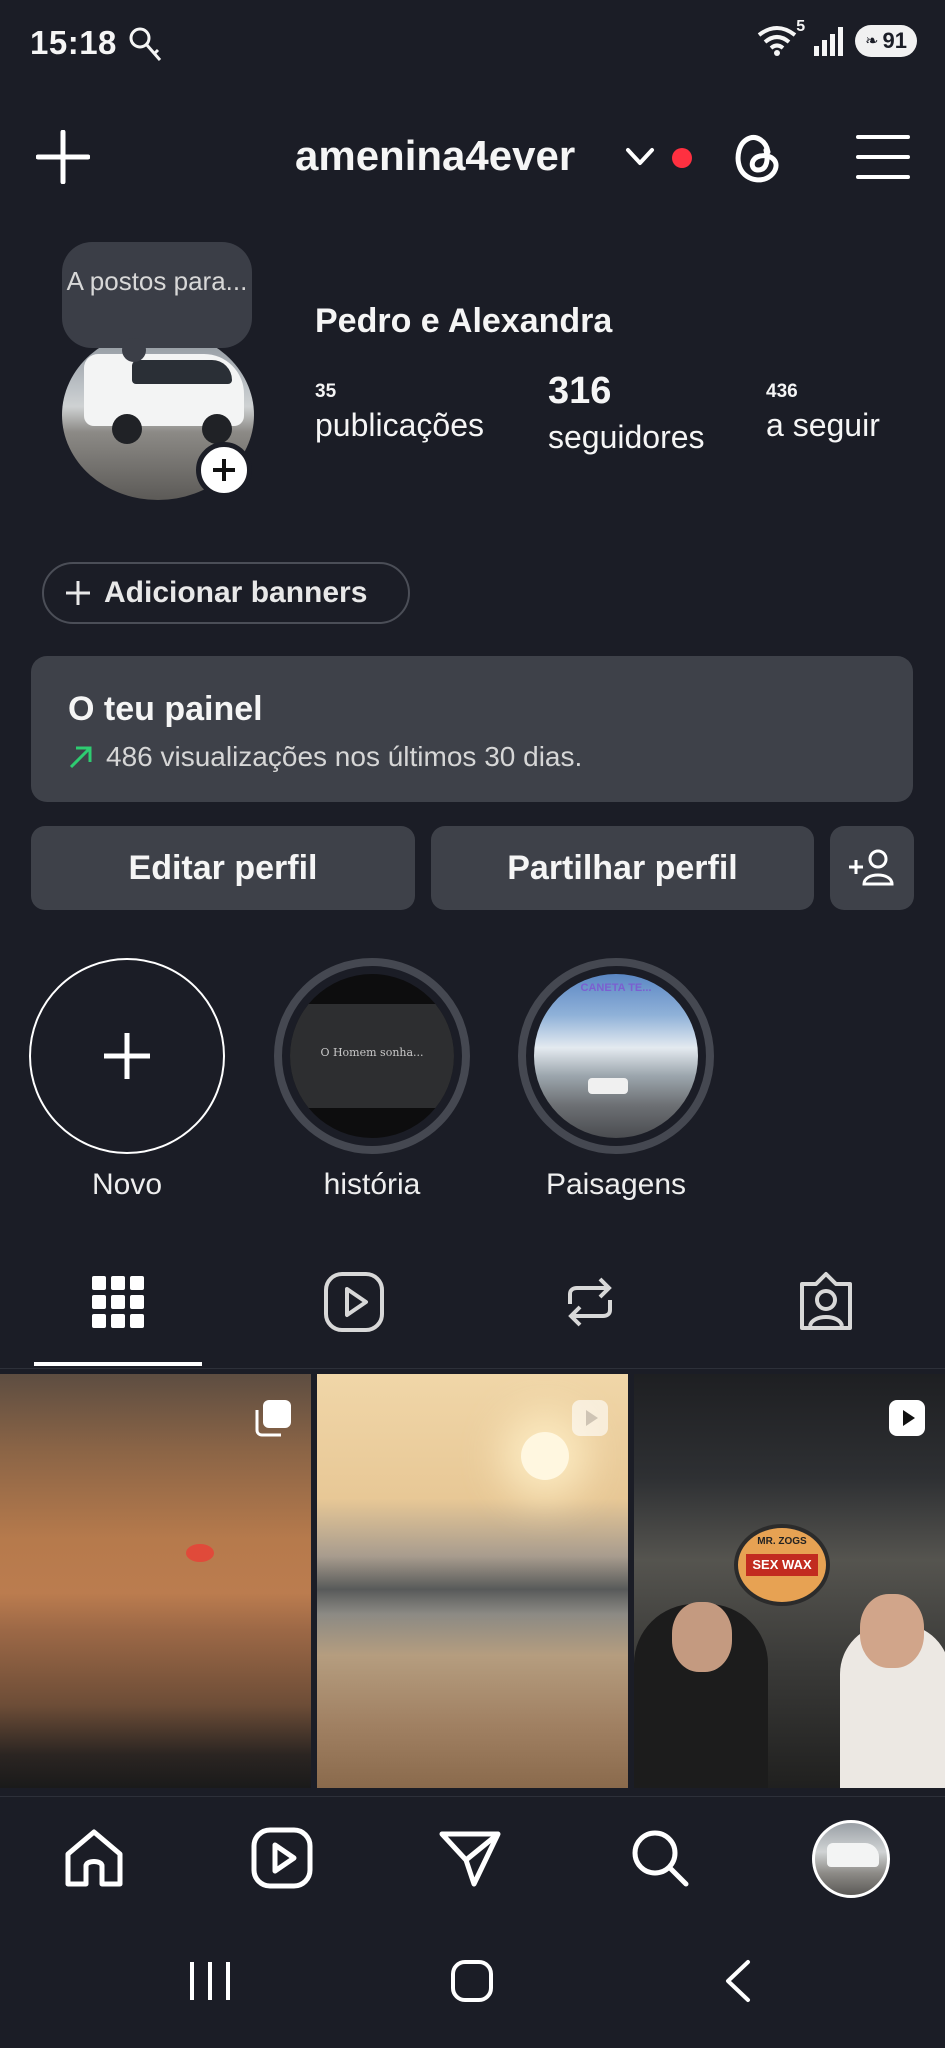 The width and height of the screenshot is (945, 2048). Describe the element at coordinates (823, 425) in the screenshot. I see `following-label: a seguir` at that location.